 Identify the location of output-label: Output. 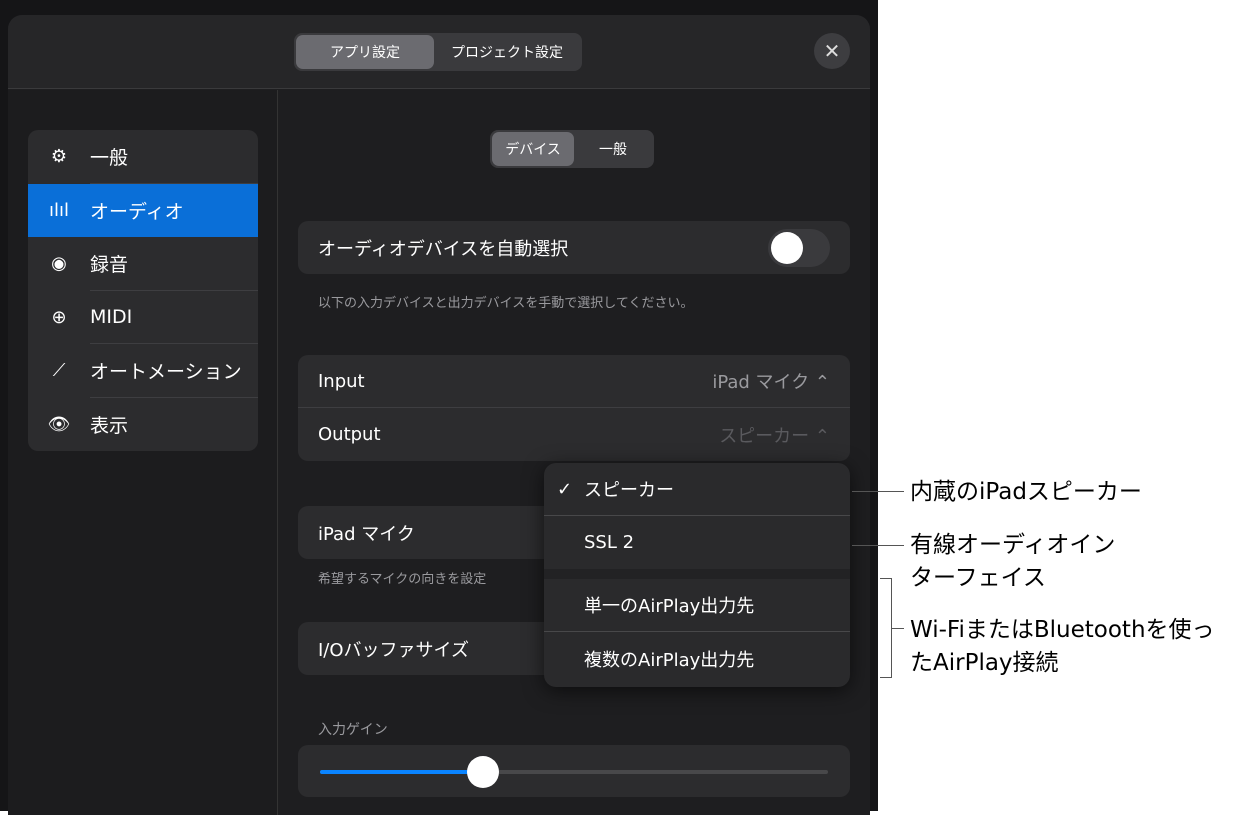
(349, 434).